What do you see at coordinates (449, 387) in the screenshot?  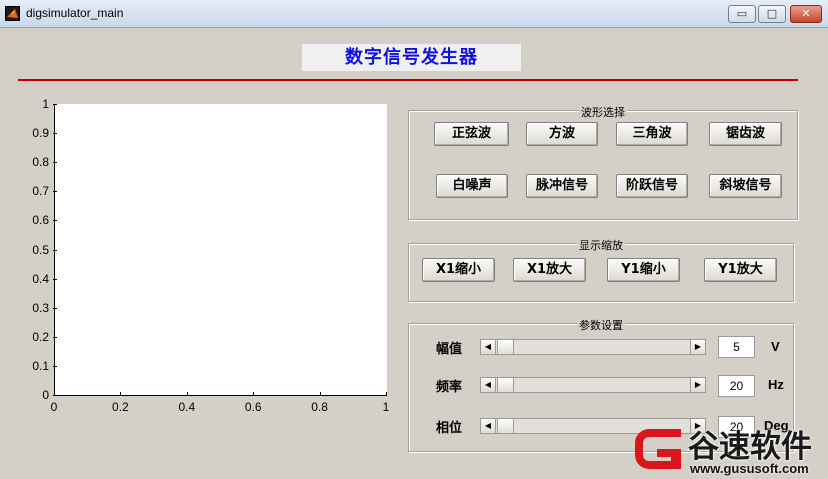 I see `frequency-label: 频率` at bounding box center [449, 387].